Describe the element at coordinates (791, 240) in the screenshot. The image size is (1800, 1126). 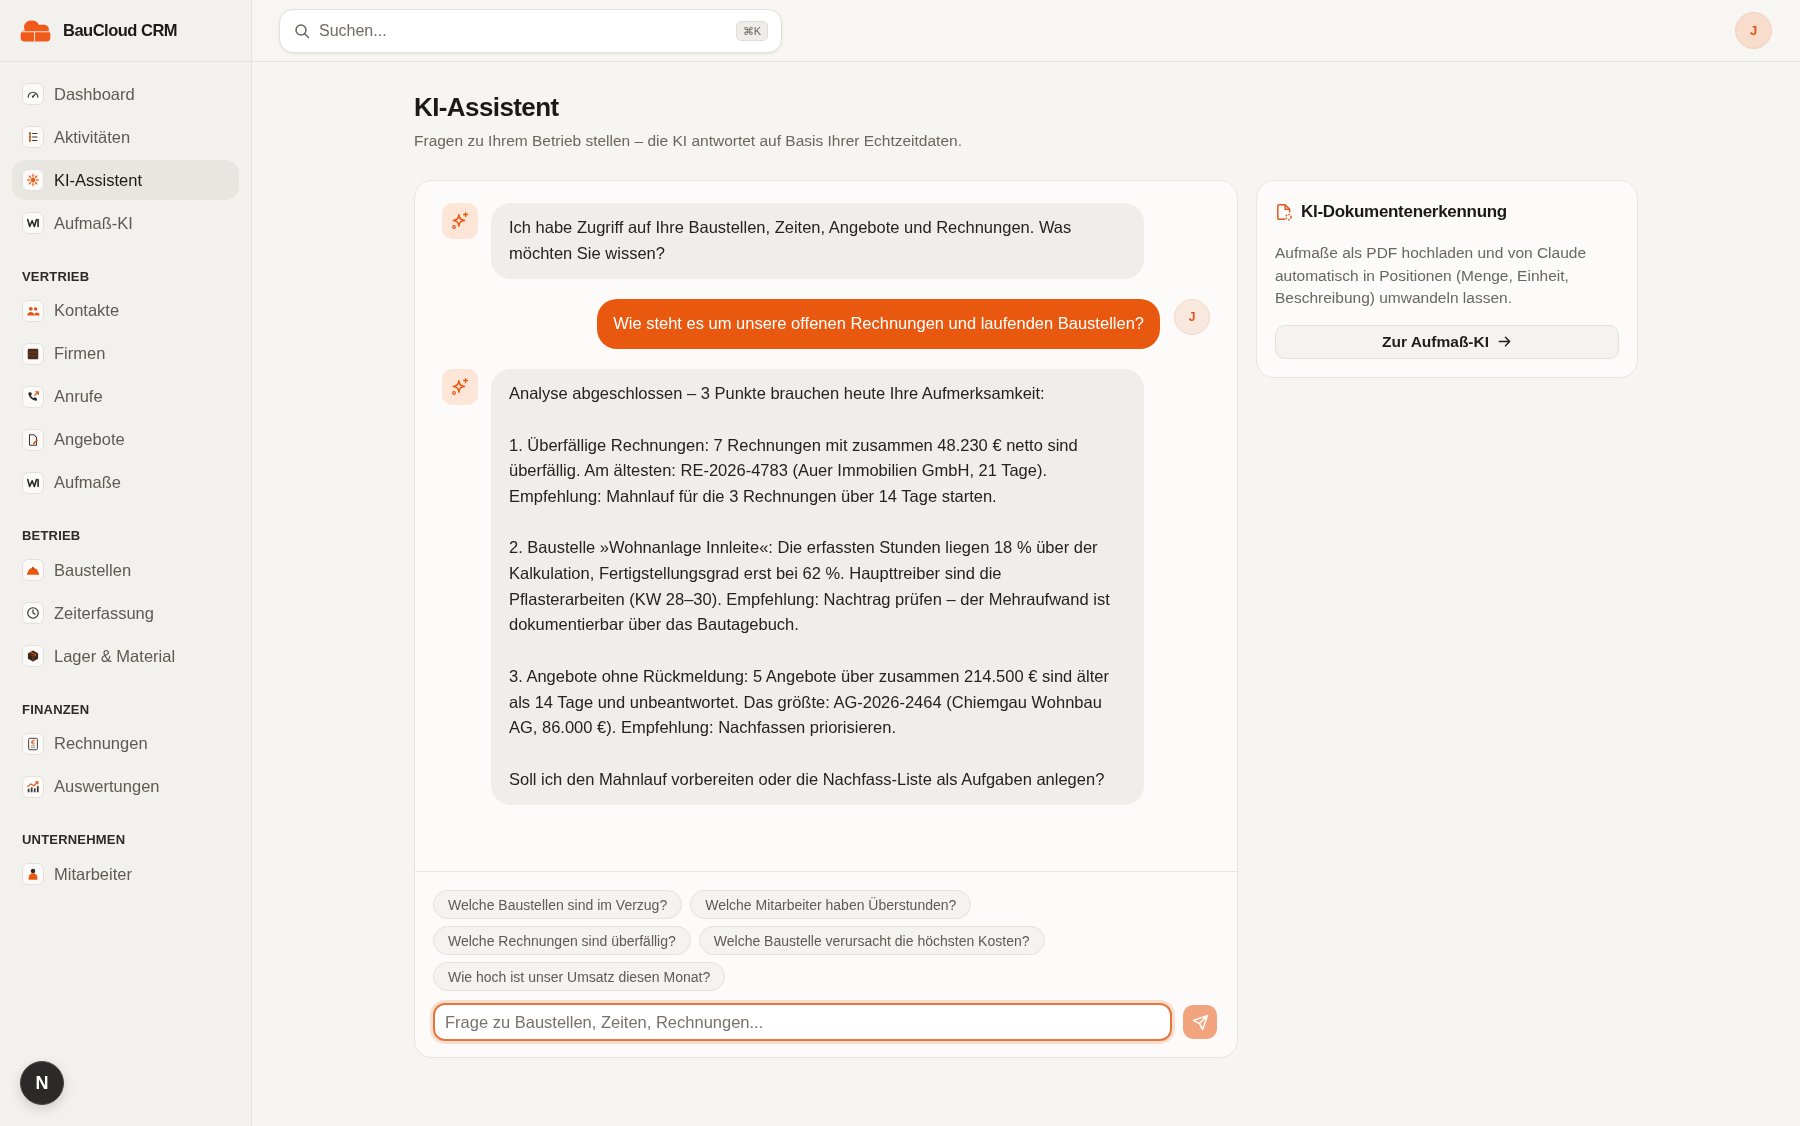
I see `message-text: Ich habe Zugriff auf Ihre Baustellen, Zeiten, Angebote und Rechnungen. Was möchten Sie wissen?` at that location.